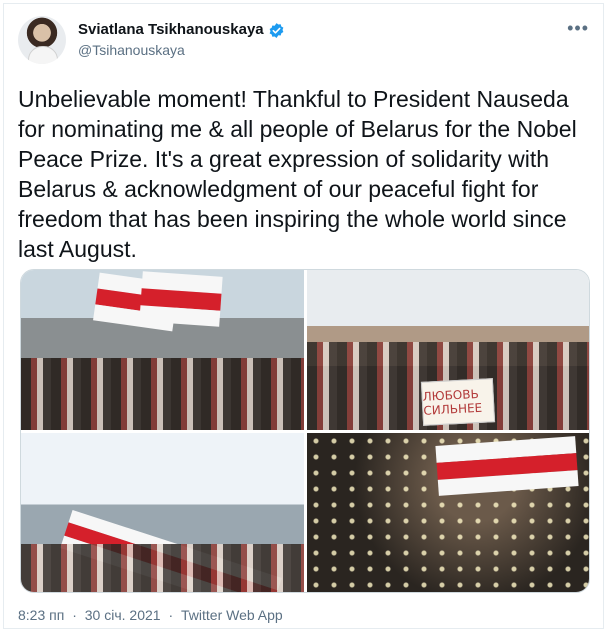  Describe the element at coordinates (42, 40) in the screenshot. I see `avatar` at that location.